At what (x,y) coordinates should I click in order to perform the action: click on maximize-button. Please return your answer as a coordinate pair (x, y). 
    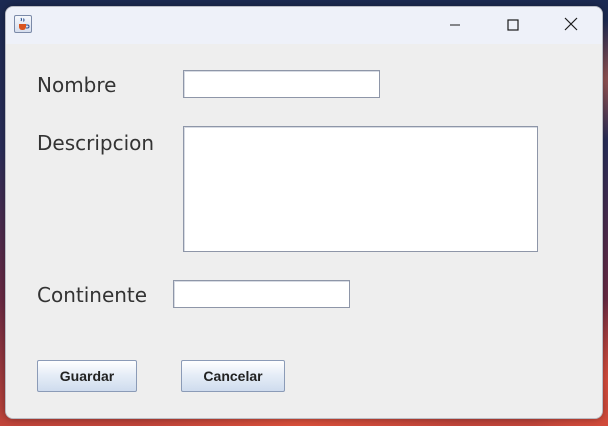
    Looking at the image, I should click on (513, 25).